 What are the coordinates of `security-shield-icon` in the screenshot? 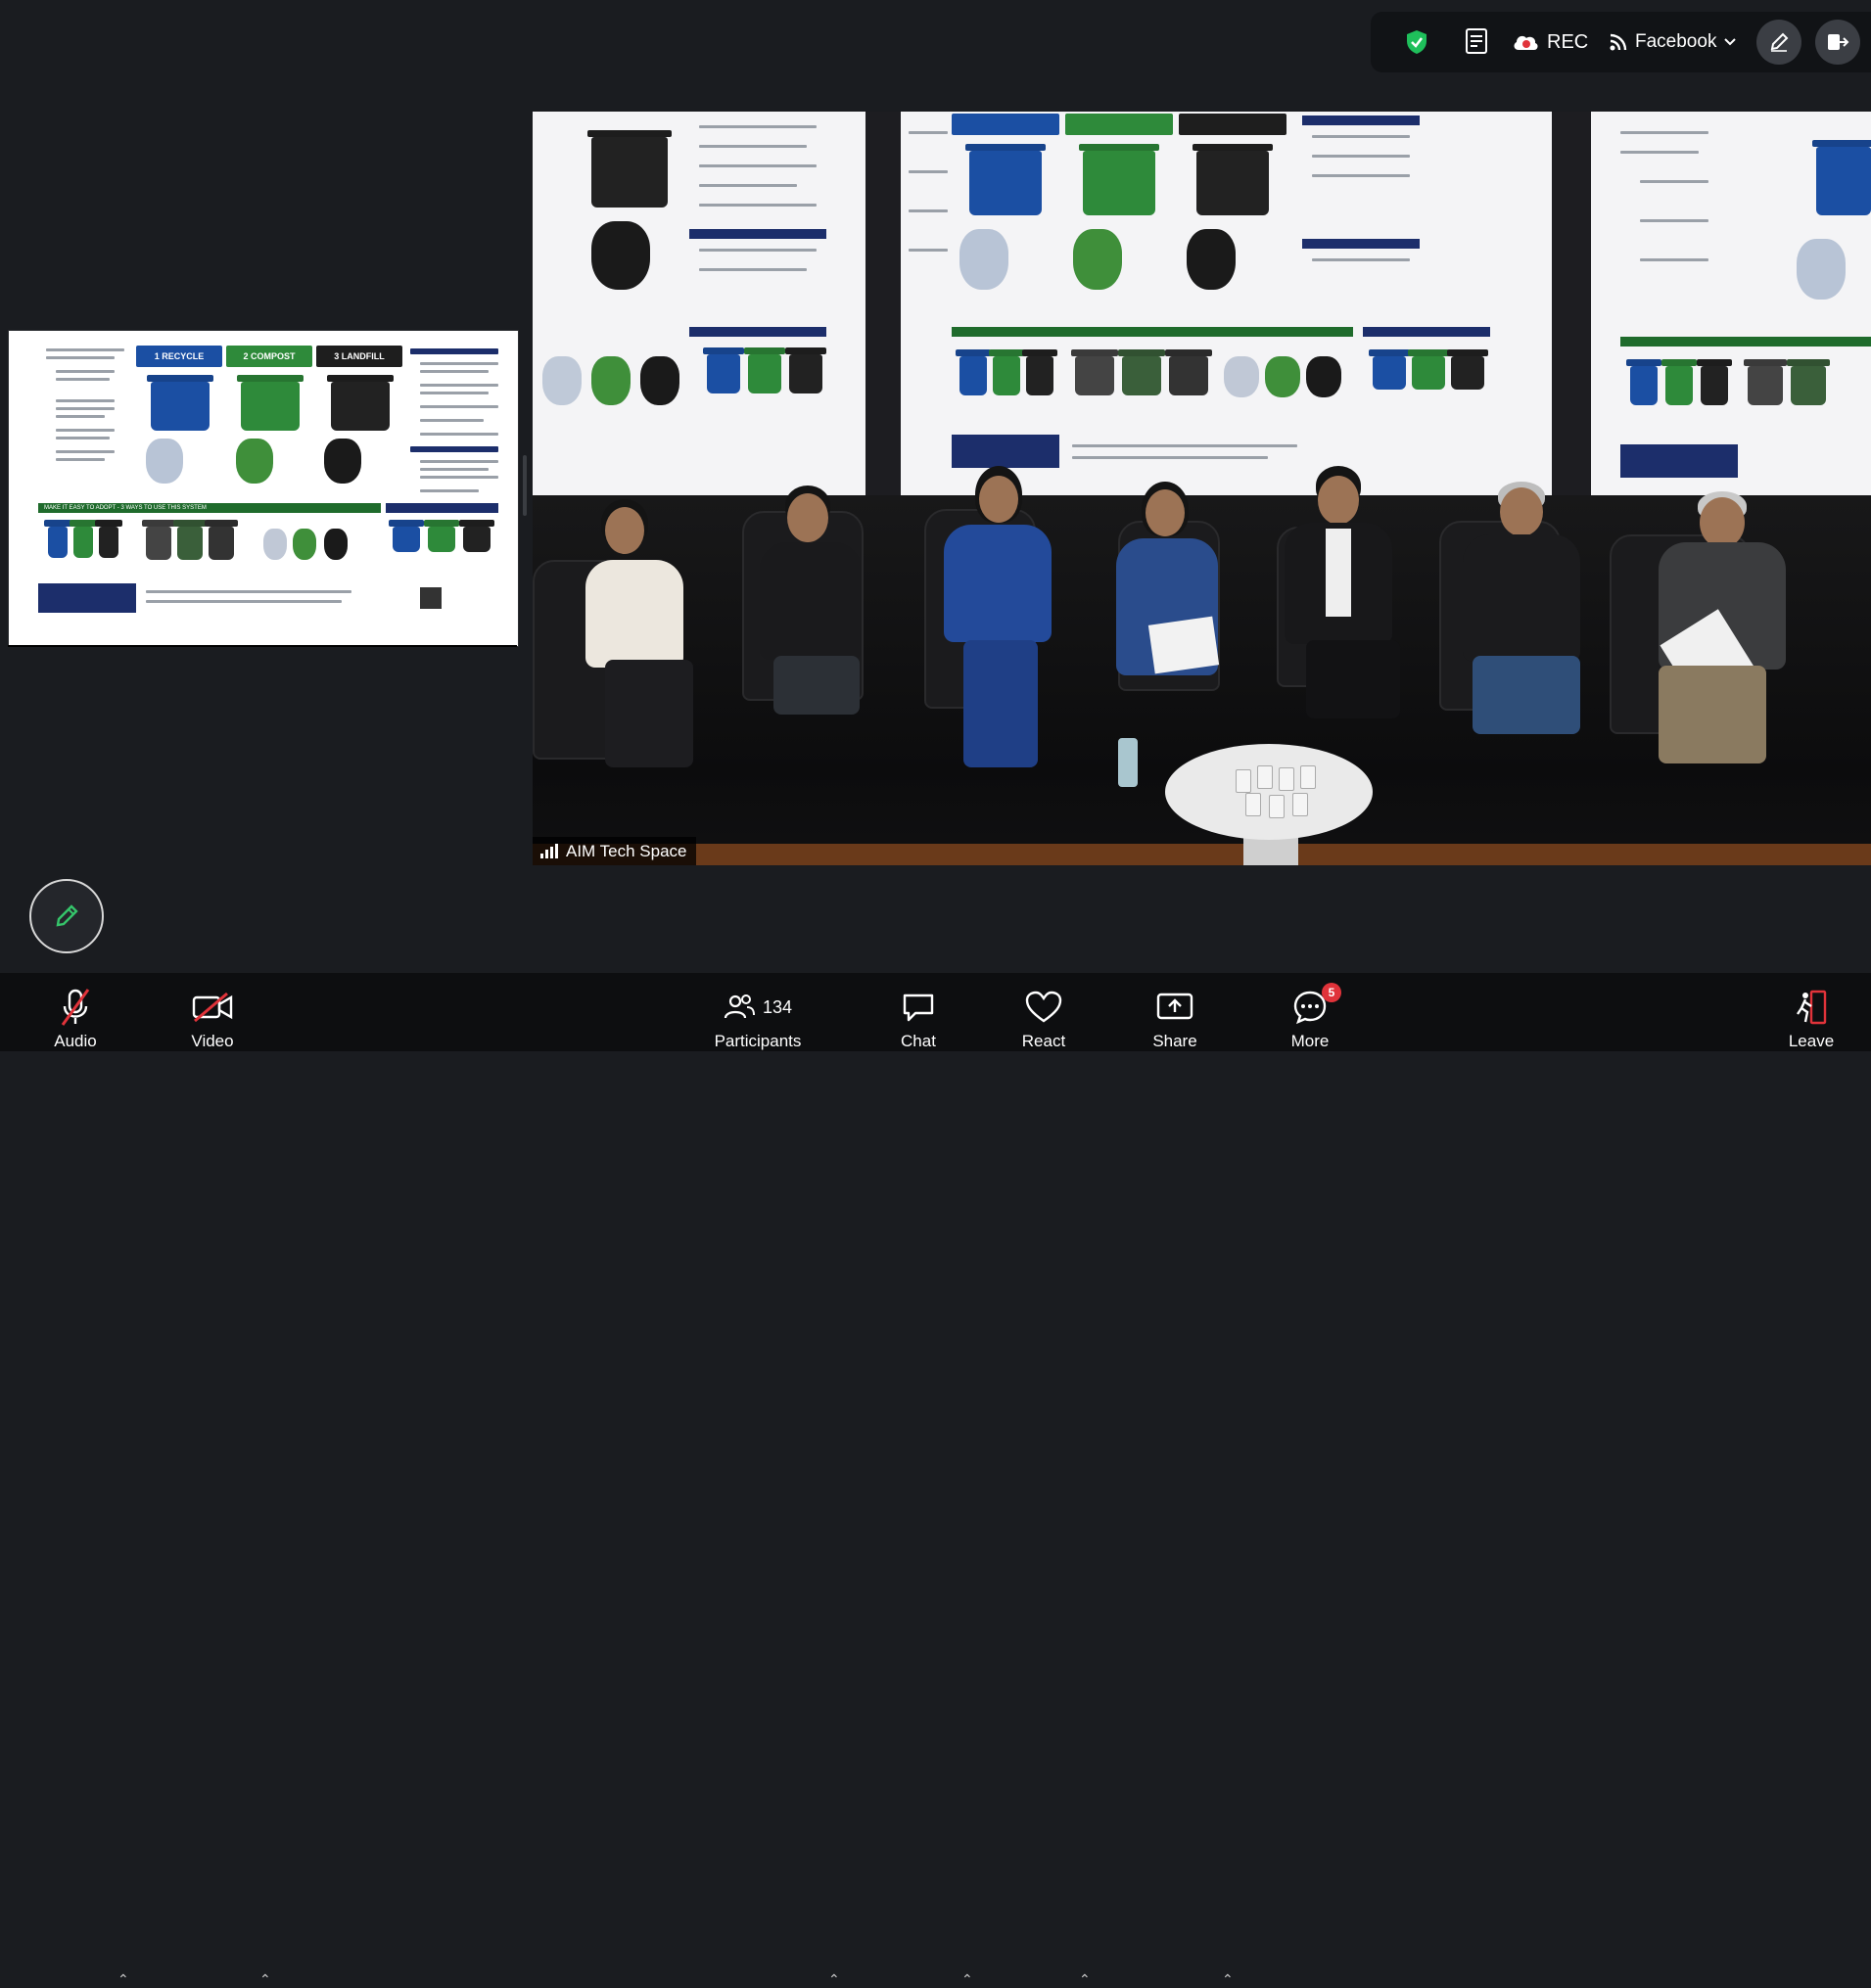 It's located at (1416, 42).